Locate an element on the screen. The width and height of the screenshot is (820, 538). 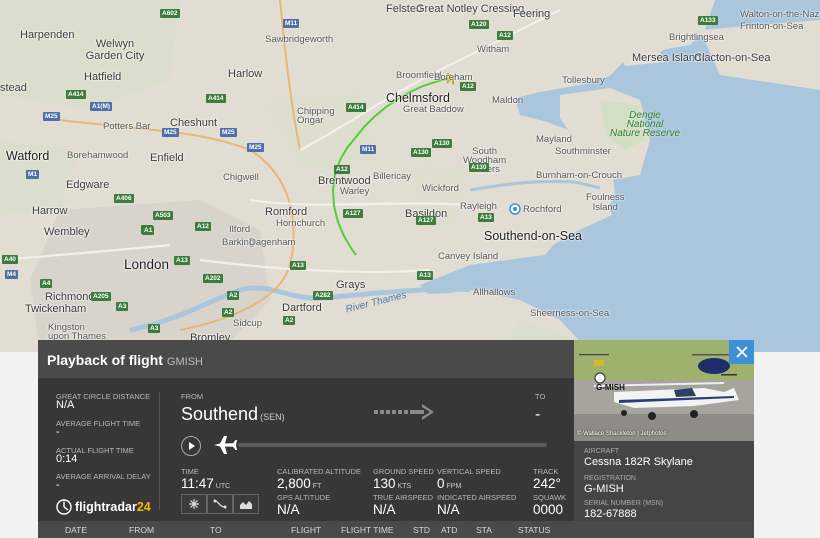
road-shield: A3 is located at coordinates (154, 328).